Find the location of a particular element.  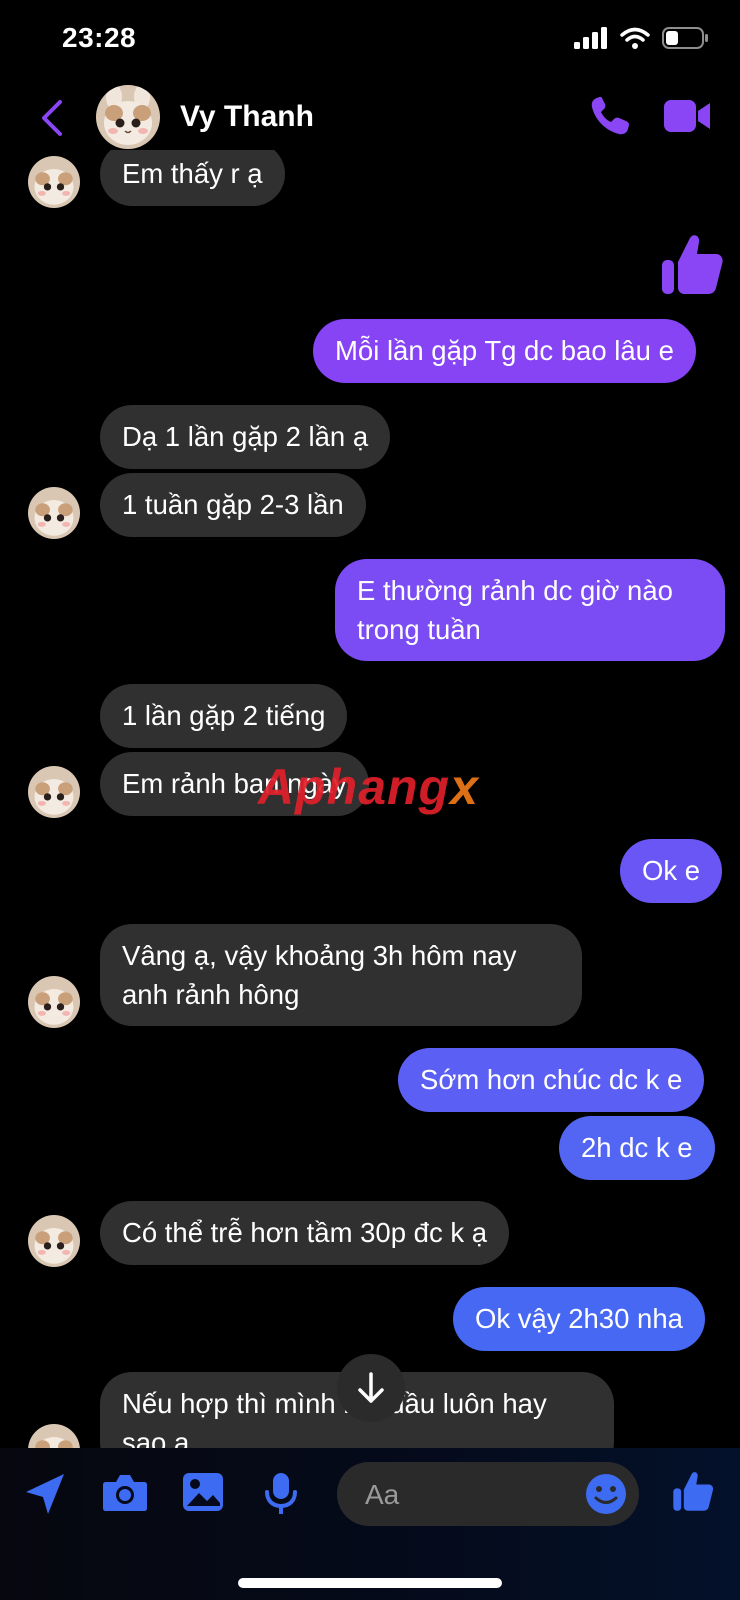

arrow-down-icon is located at coordinates (371, 1387).